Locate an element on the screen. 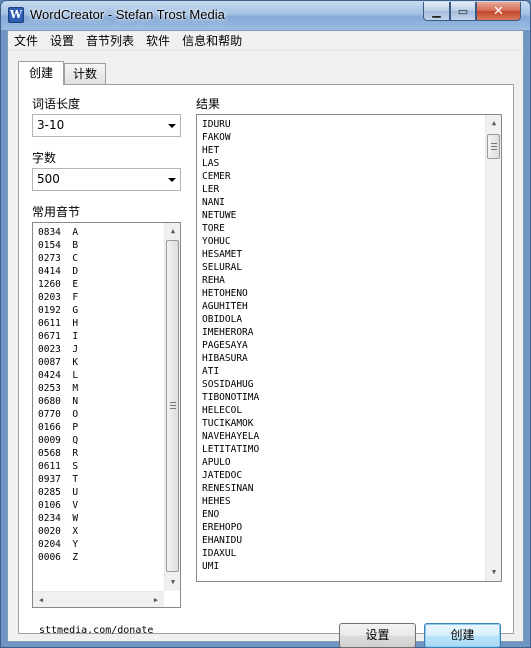  result-list-item: ENO is located at coordinates (230, 514).